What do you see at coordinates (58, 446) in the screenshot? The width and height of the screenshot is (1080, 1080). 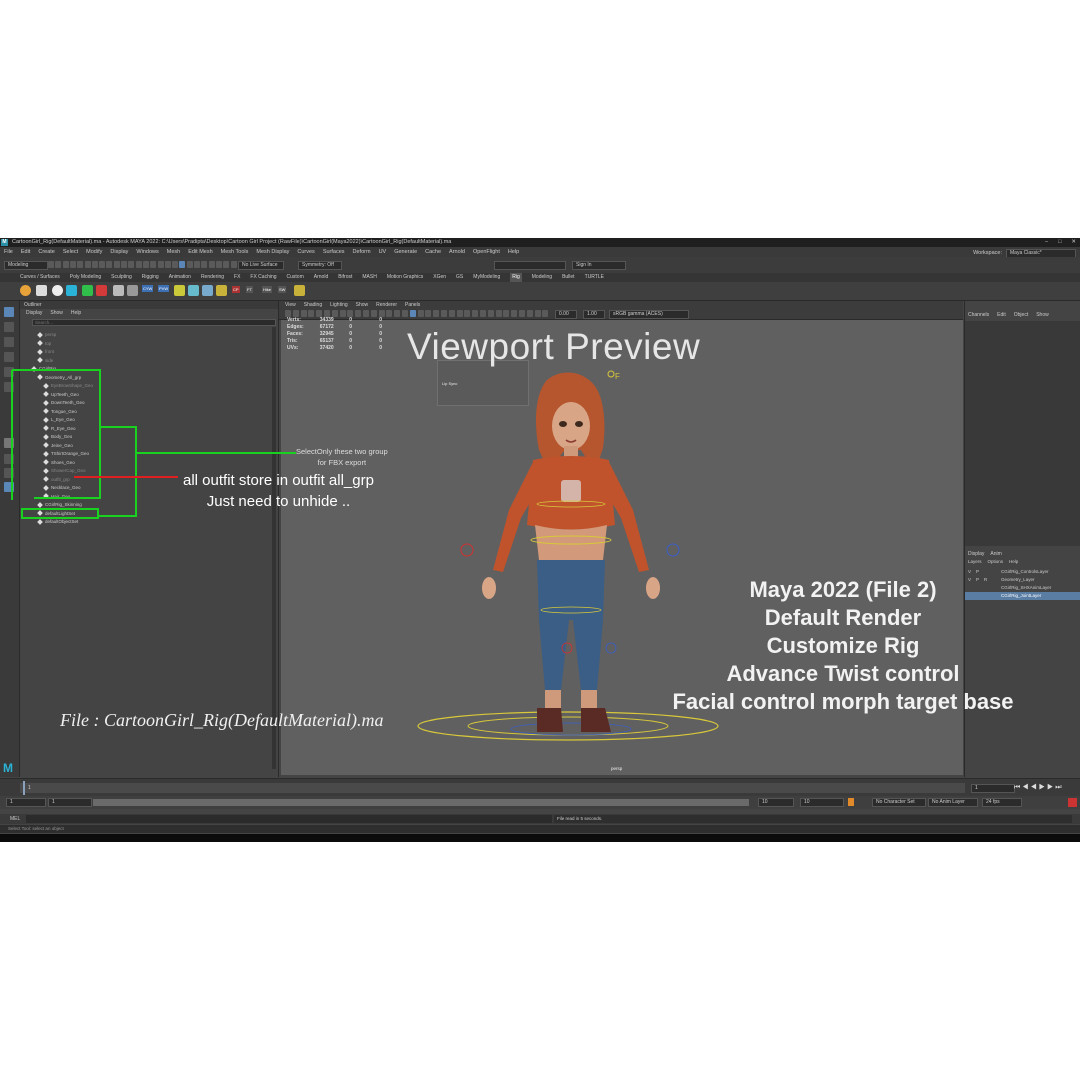 I see `outliner-item: Jeine_Geo` at bounding box center [58, 446].